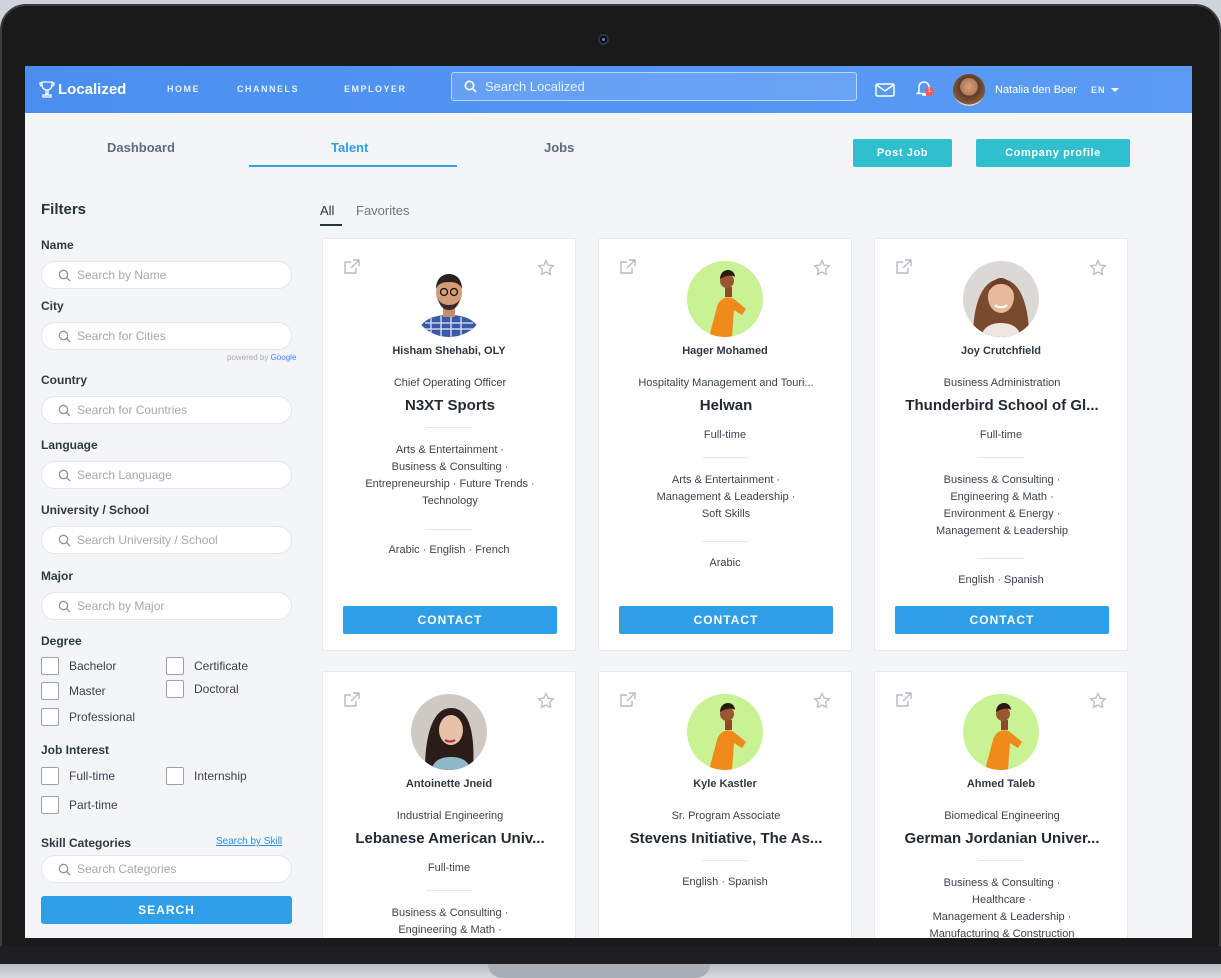  I want to click on university-label: University / School, so click(95, 510).